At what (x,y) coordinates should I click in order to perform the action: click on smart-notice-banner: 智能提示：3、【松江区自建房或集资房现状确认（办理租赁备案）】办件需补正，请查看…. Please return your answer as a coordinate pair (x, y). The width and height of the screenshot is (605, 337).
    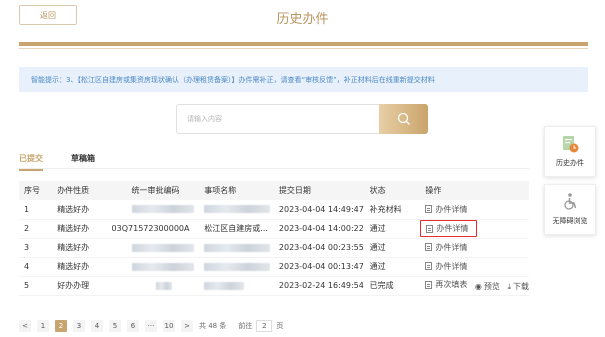
    Looking at the image, I should click on (303, 79).